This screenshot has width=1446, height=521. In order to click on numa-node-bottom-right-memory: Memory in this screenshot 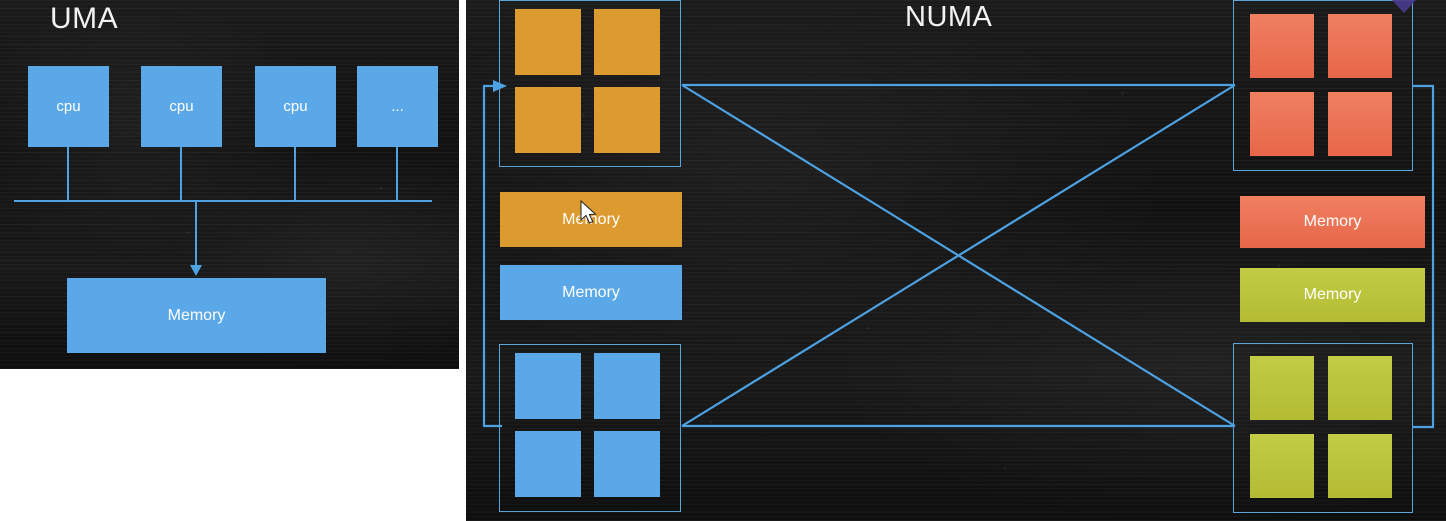, I will do `click(1332, 295)`.